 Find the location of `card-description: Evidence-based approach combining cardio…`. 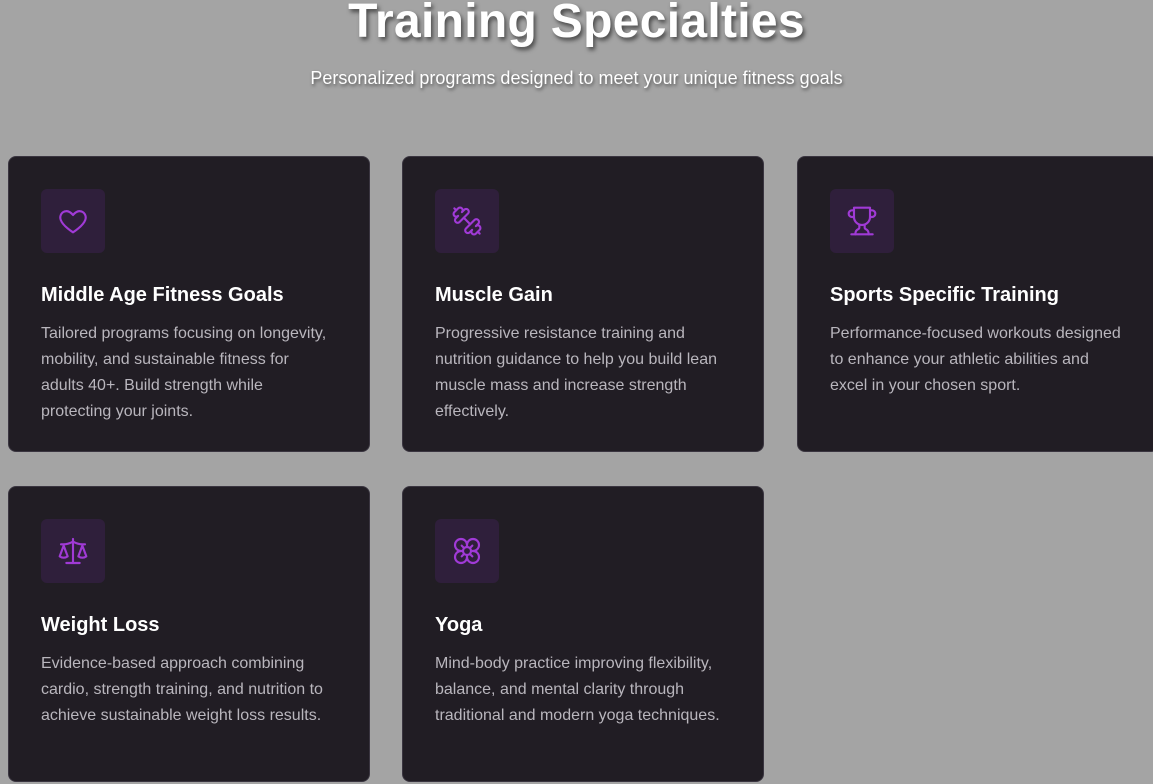

card-description: Evidence-based approach combining cardio… is located at coordinates (182, 689).